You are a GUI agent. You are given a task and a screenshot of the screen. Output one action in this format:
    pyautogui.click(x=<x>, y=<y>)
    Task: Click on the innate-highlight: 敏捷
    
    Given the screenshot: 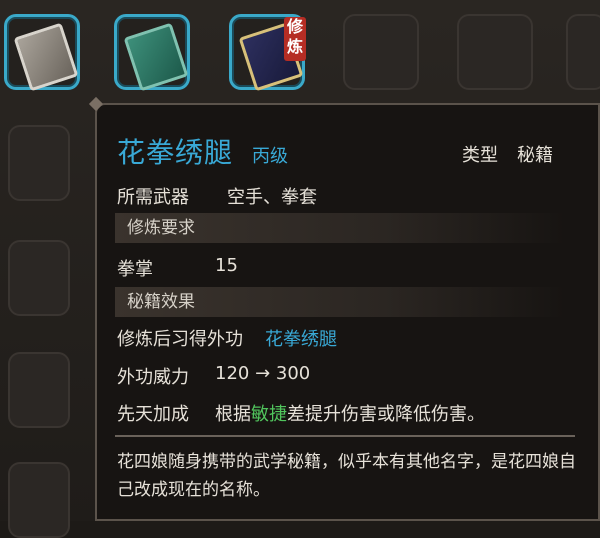 What is the action you would take?
    pyautogui.click(x=269, y=414)
    